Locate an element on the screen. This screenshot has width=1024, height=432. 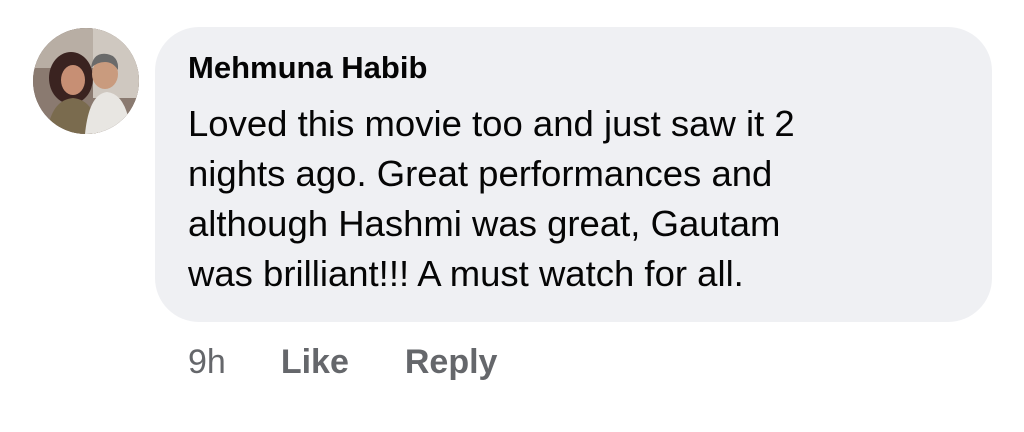
comment-author: Mehmuna Habib is located at coordinates (307, 68).